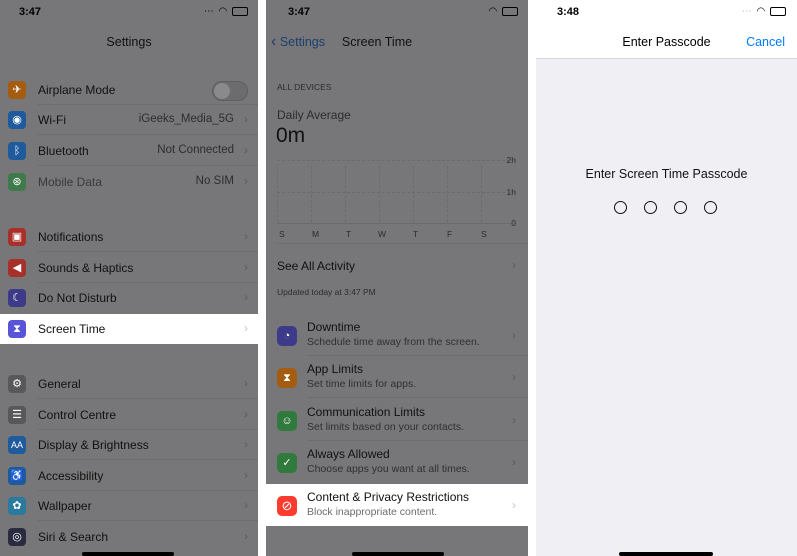 The width and height of the screenshot is (797, 556). What do you see at coordinates (397, 265) in the screenshot?
I see `see-all-activity-row: See All Activity ›` at bounding box center [397, 265].